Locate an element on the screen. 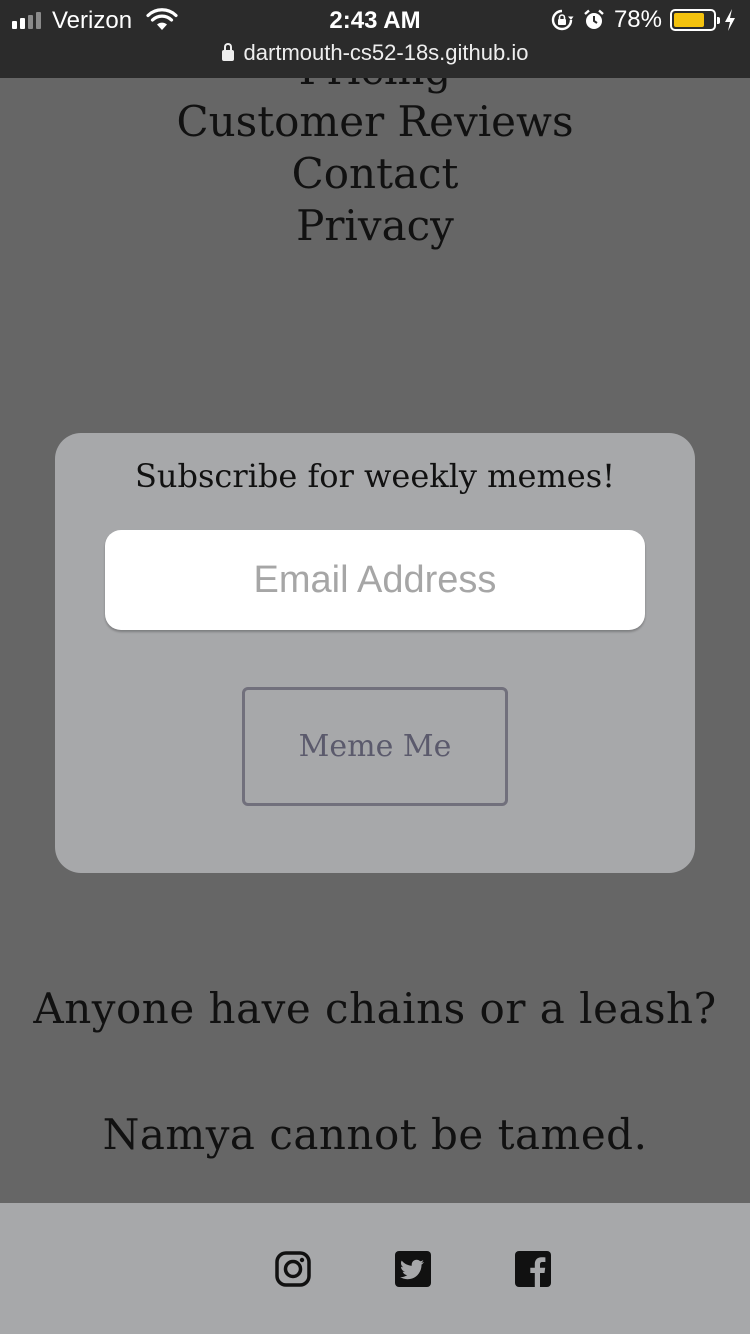  nav-link-privacy: Privacy is located at coordinates (375, 226).